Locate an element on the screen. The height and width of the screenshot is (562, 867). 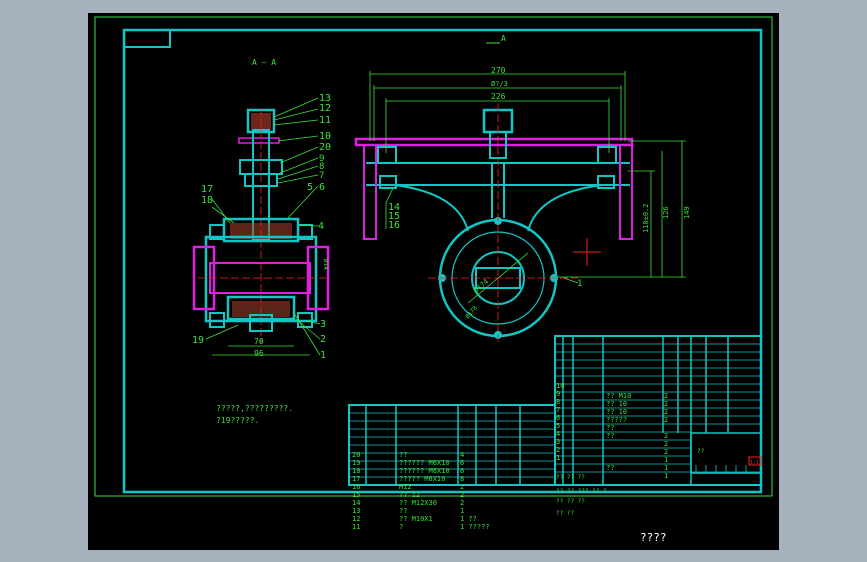
dim-110: 110±0.2 is located at coordinates (646, 218).